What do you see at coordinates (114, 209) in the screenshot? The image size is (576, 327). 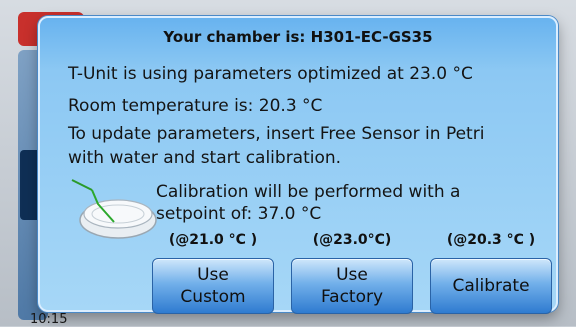 I see `petri-dish-icon` at bounding box center [114, 209].